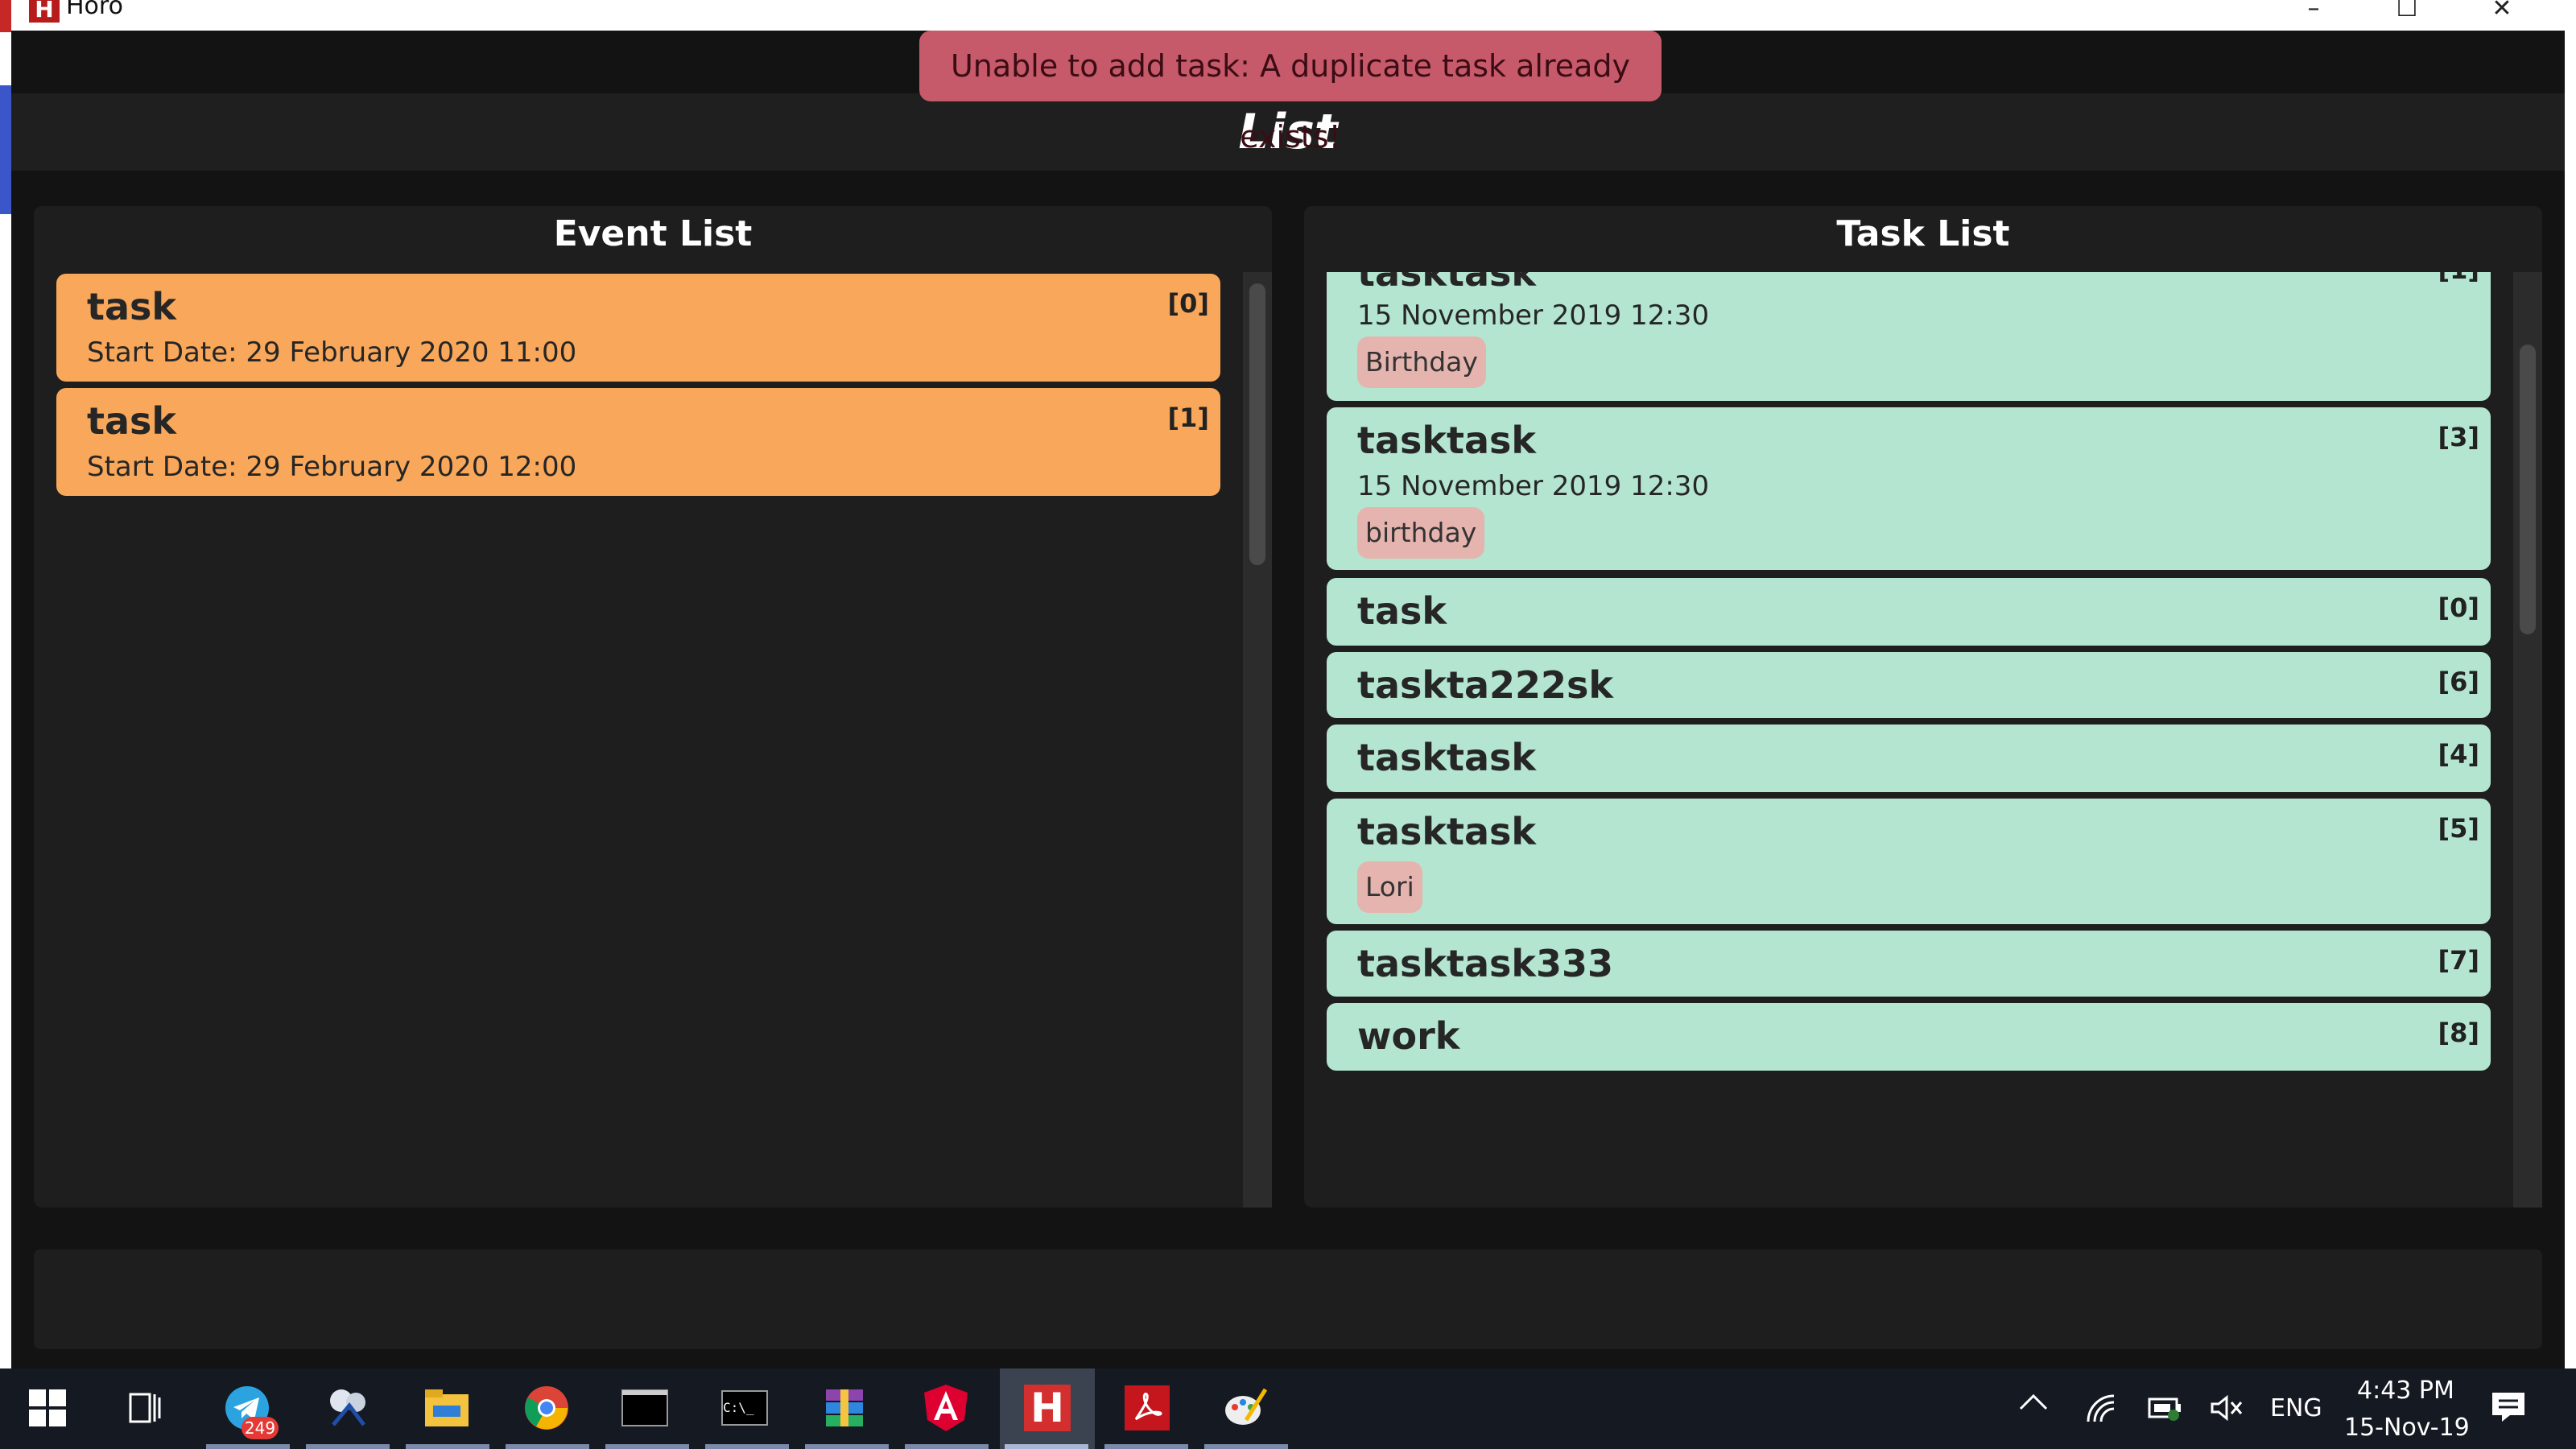 This screenshot has width=2576, height=1449. Describe the element at coordinates (1188, 303) in the screenshot. I see `event-index: [0]` at that location.